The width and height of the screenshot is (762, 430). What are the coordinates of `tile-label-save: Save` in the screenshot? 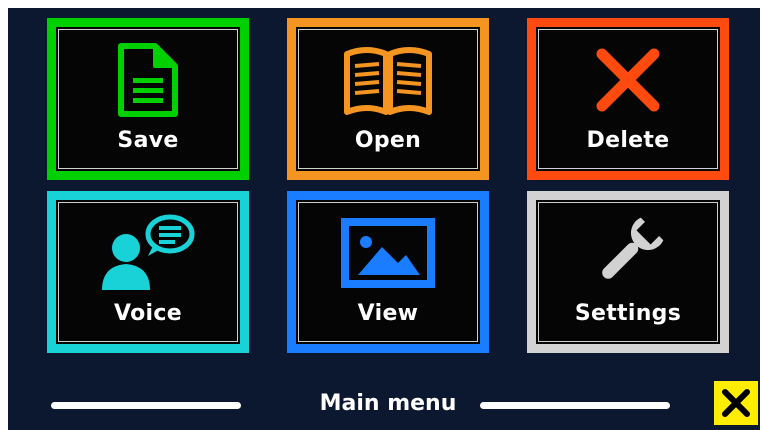 It's located at (148, 140).